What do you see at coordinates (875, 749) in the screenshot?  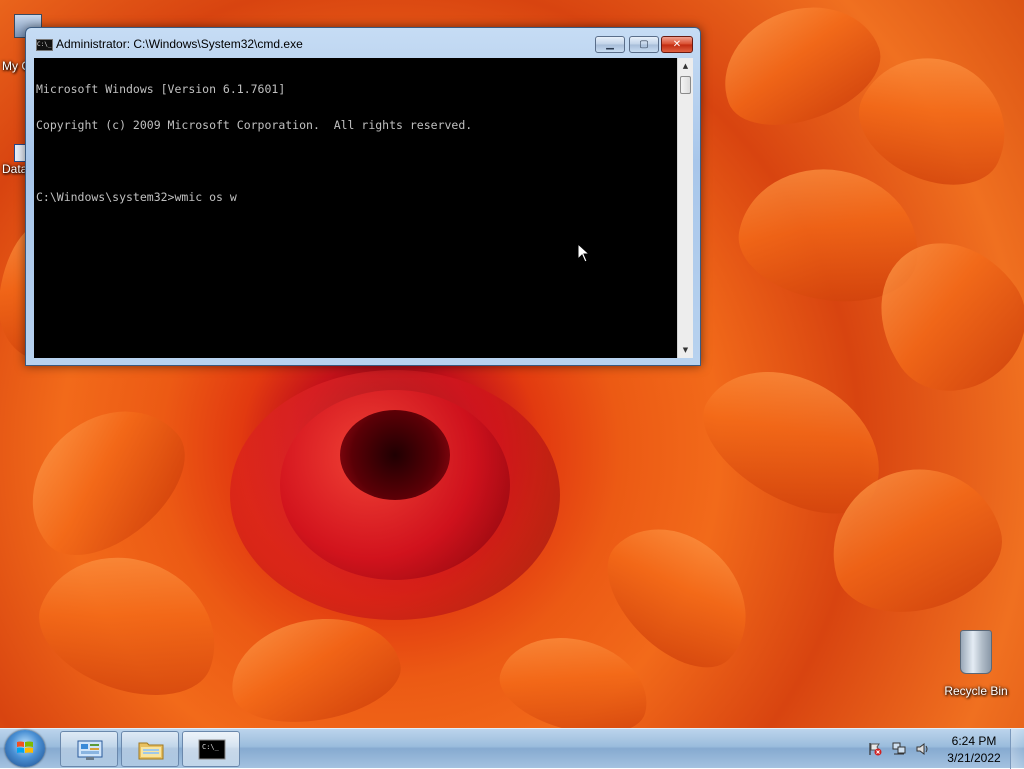 I see `action-center-flag-icon` at bounding box center [875, 749].